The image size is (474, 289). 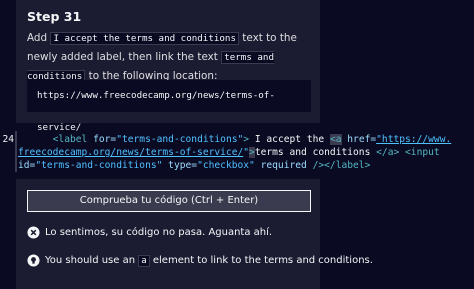 What do you see at coordinates (16, 151) in the screenshot?
I see `gutter-marker` at bounding box center [16, 151].